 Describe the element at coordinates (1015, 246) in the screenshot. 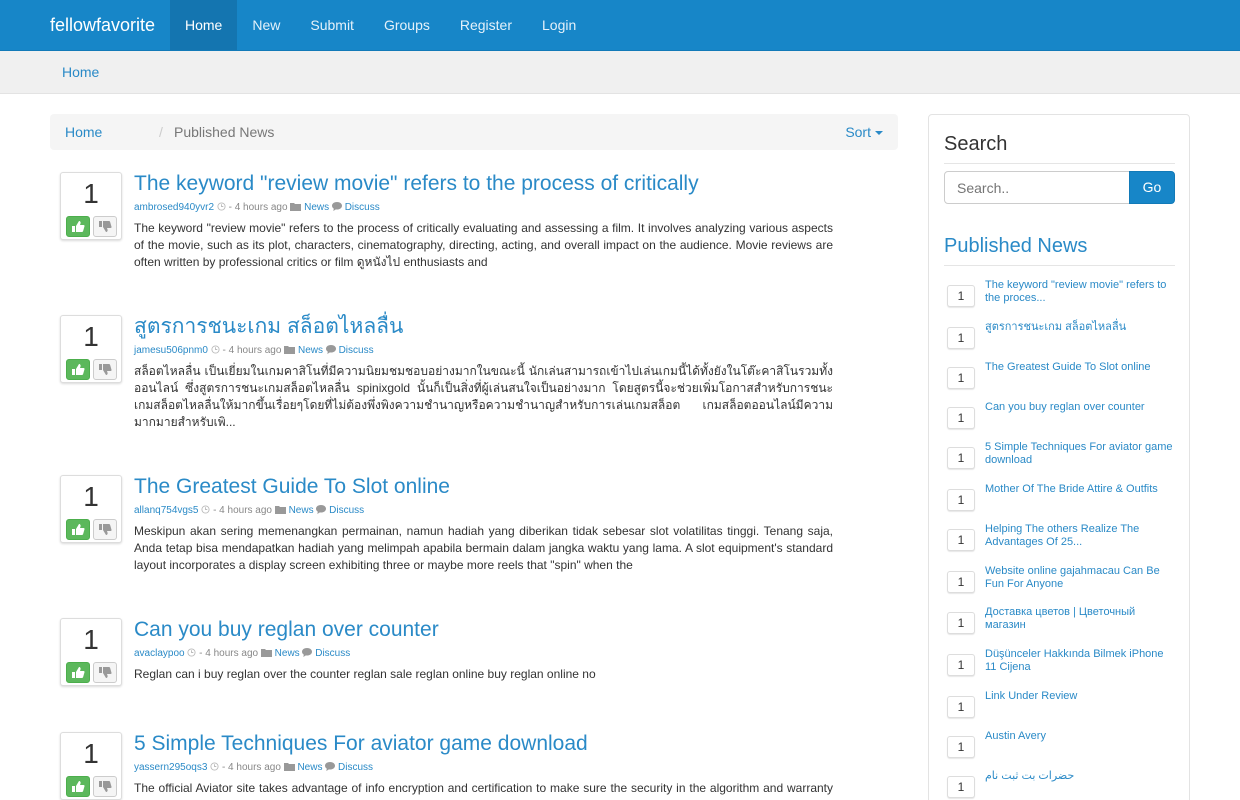

I see `published-news-title: Published News` at that location.